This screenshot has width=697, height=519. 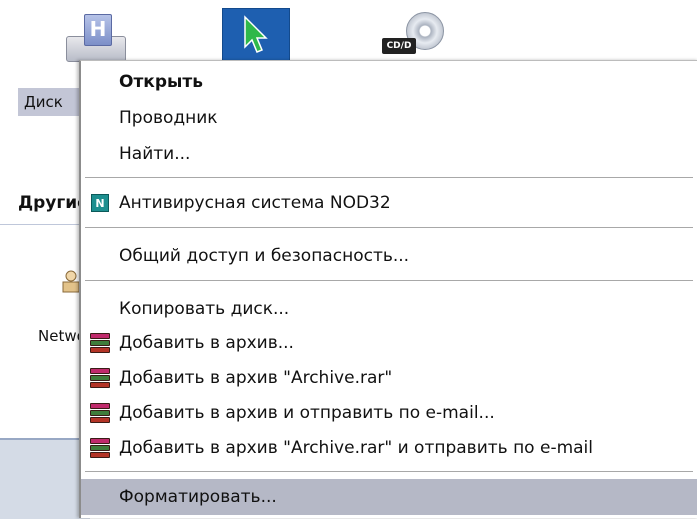 What do you see at coordinates (256, 34) in the screenshot?
I see `arrow-cursor-icon` at bounding box center [256, 34].